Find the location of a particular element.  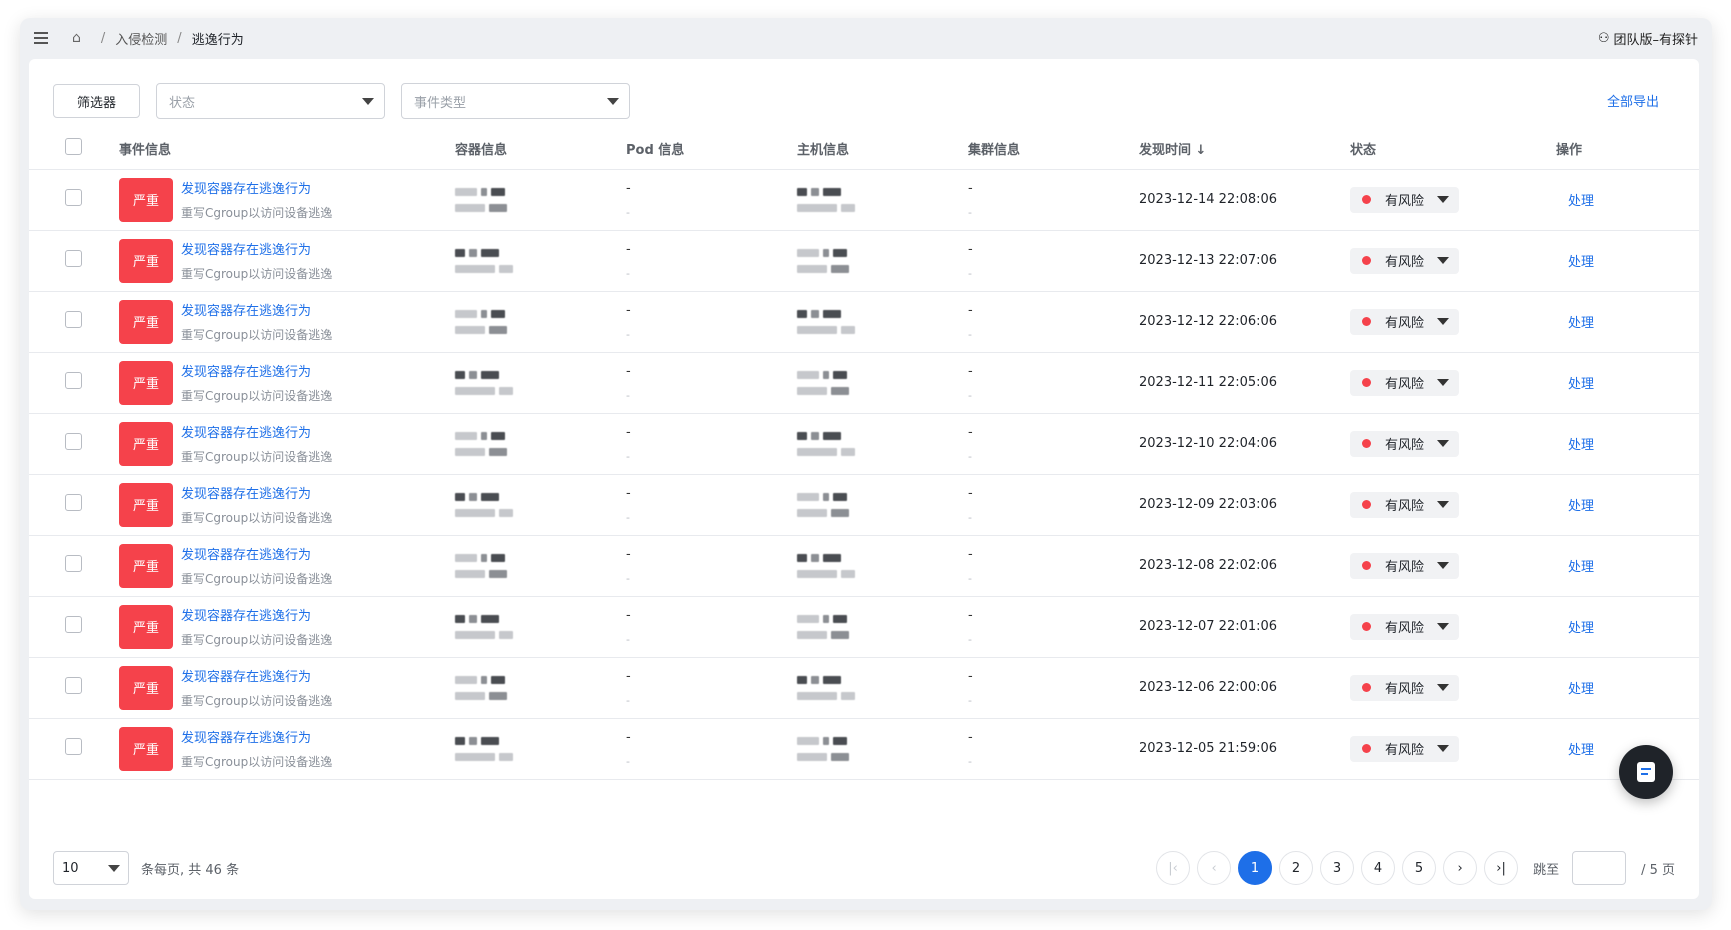

event-type-select: 事件类型 is located at coordinates (515, 101).